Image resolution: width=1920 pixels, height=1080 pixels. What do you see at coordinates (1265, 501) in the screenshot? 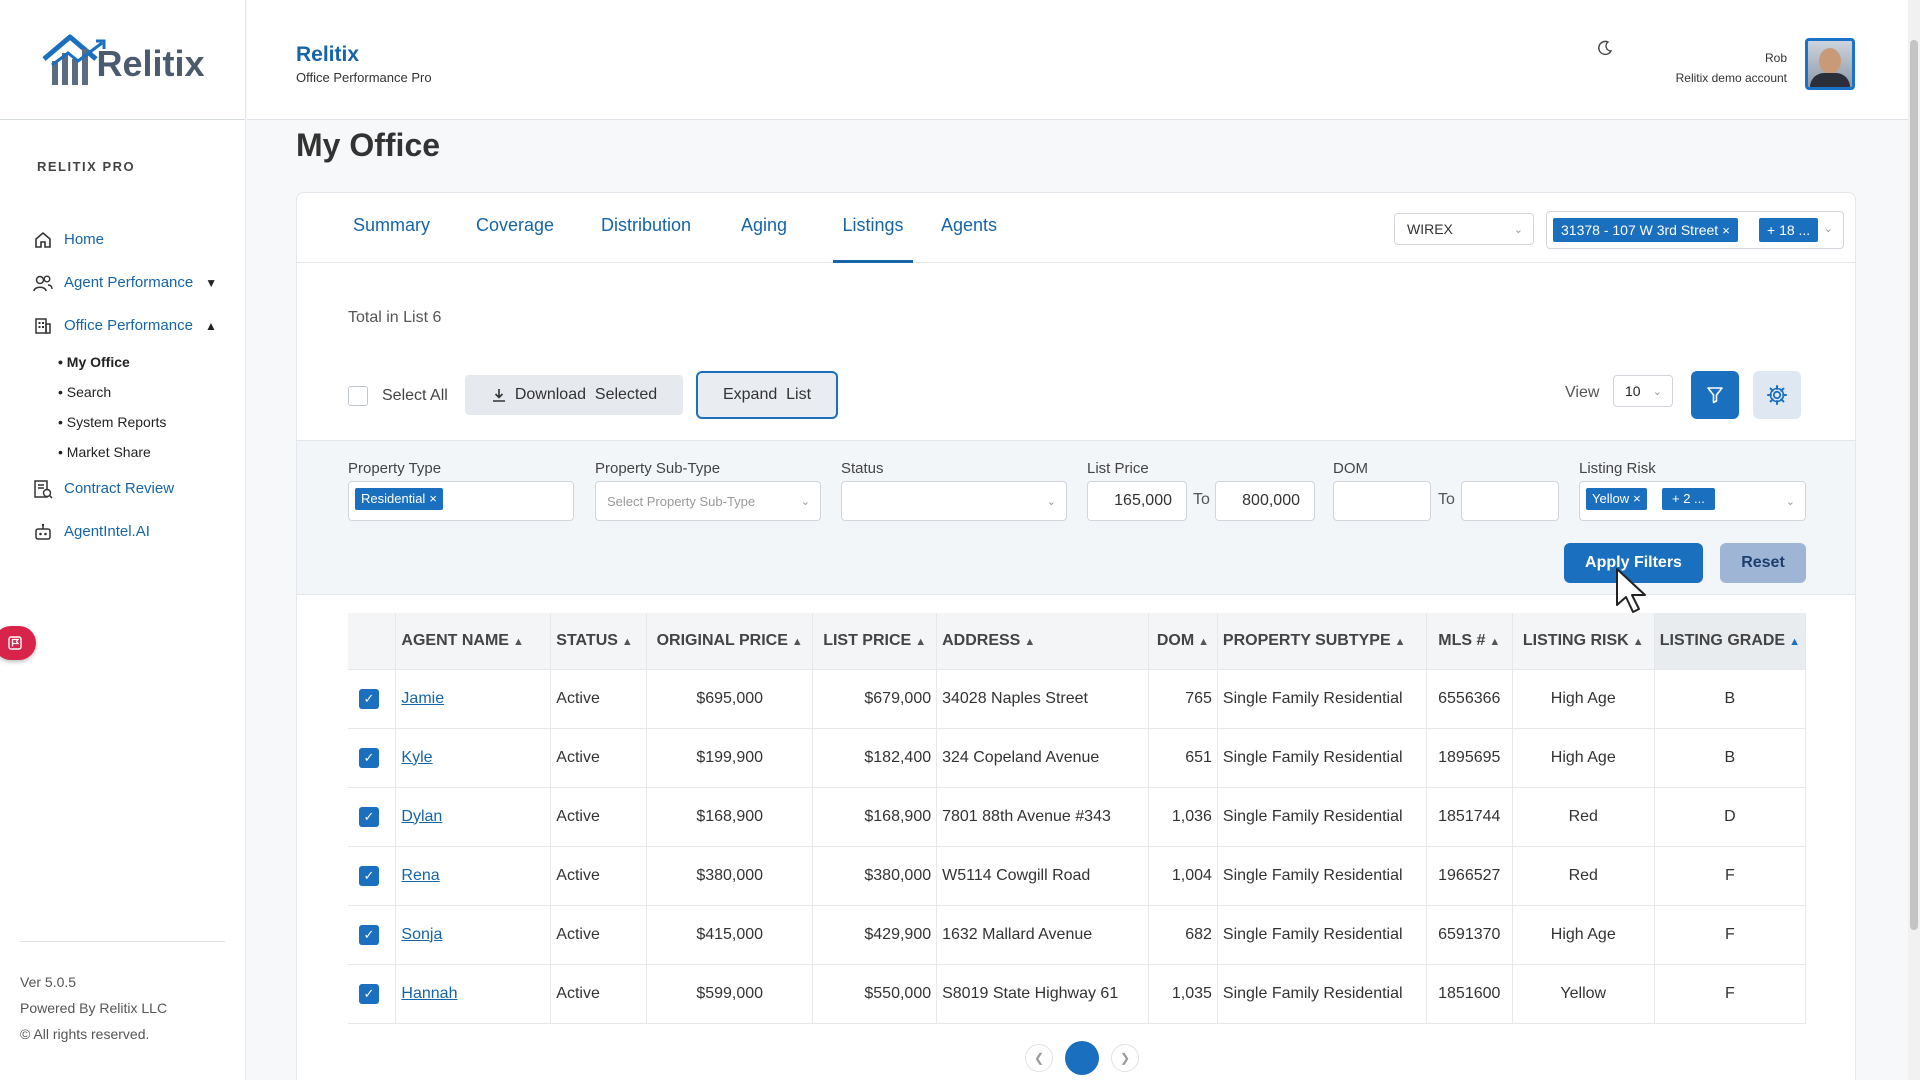
I see `list-price-to-input: 800,000` at bounding box center [1265, 501].